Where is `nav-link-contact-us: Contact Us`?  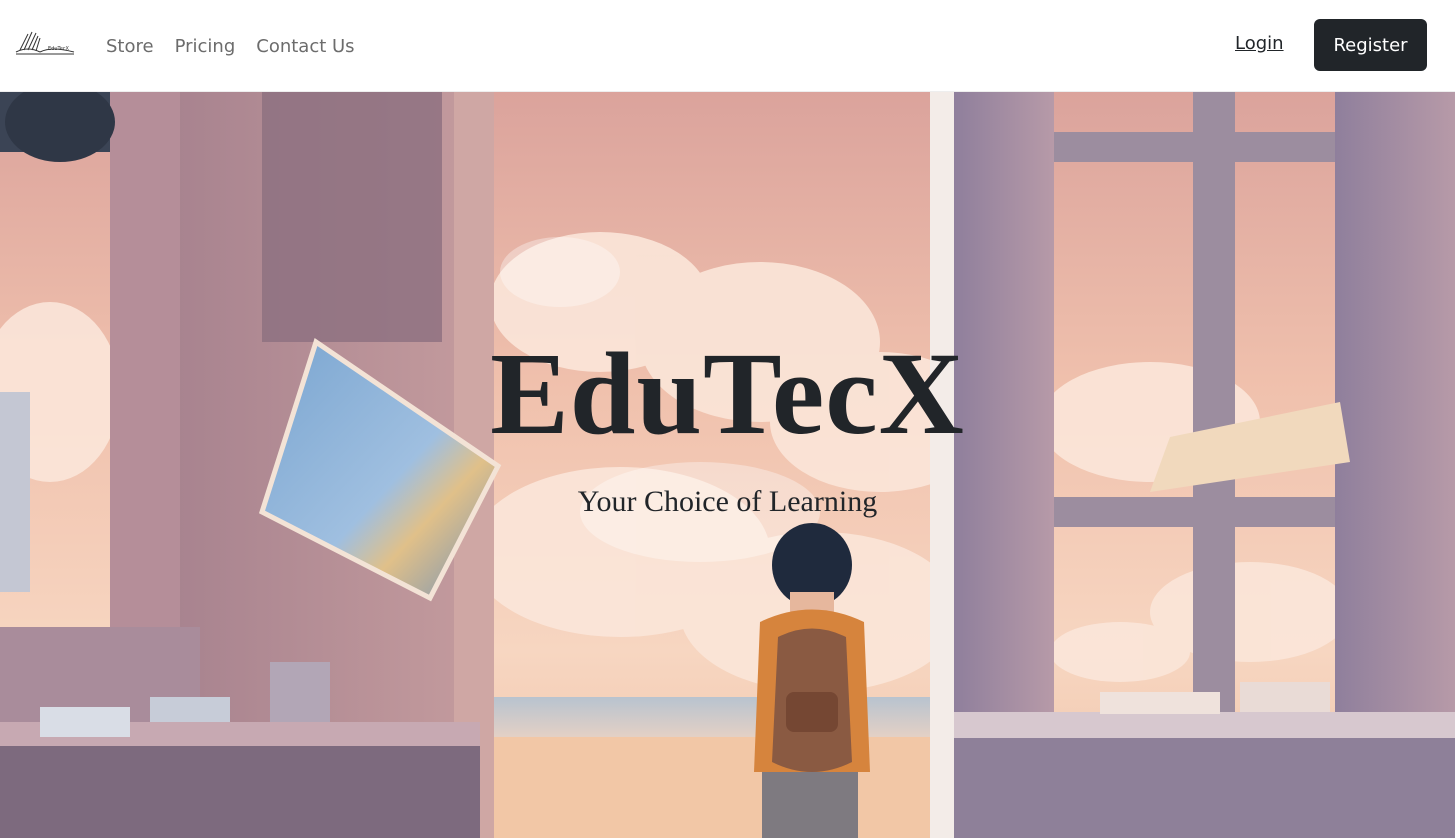 nav-link-contact-us: Contact Us is located at coordinates (305, 46).